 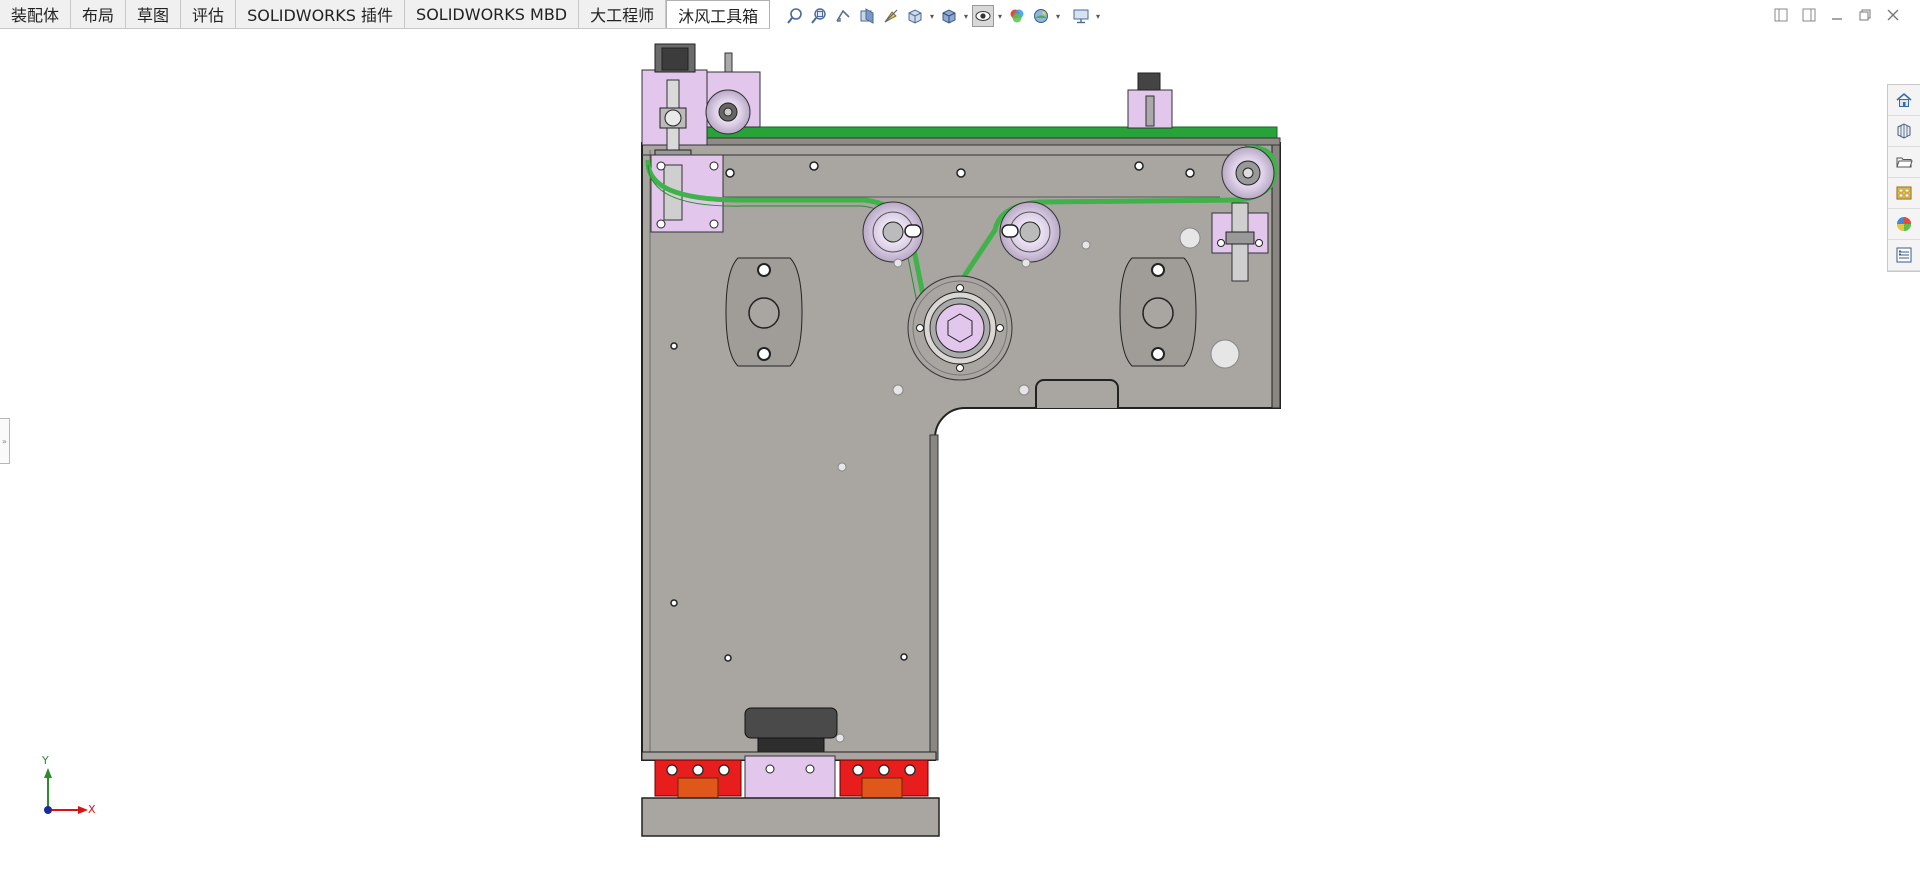 I want to click on x-axis-label: X, so click(x=92, y=809).